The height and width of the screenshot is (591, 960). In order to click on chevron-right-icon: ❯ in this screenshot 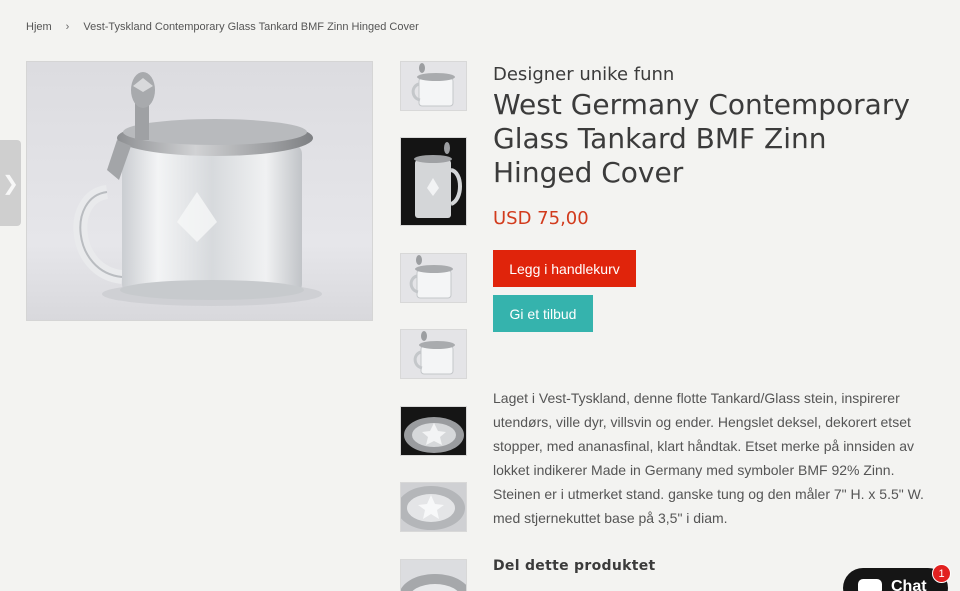, I will do `click(10, 183)`.